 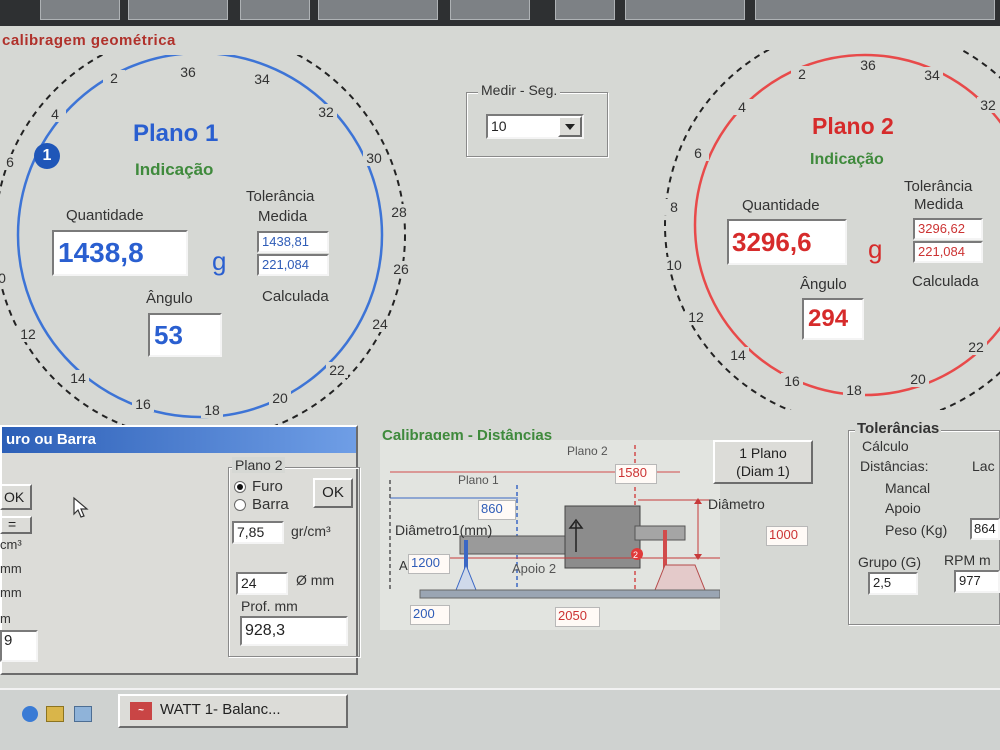 I want to click on unit-label-2: mm, so click(x=11, y=568).